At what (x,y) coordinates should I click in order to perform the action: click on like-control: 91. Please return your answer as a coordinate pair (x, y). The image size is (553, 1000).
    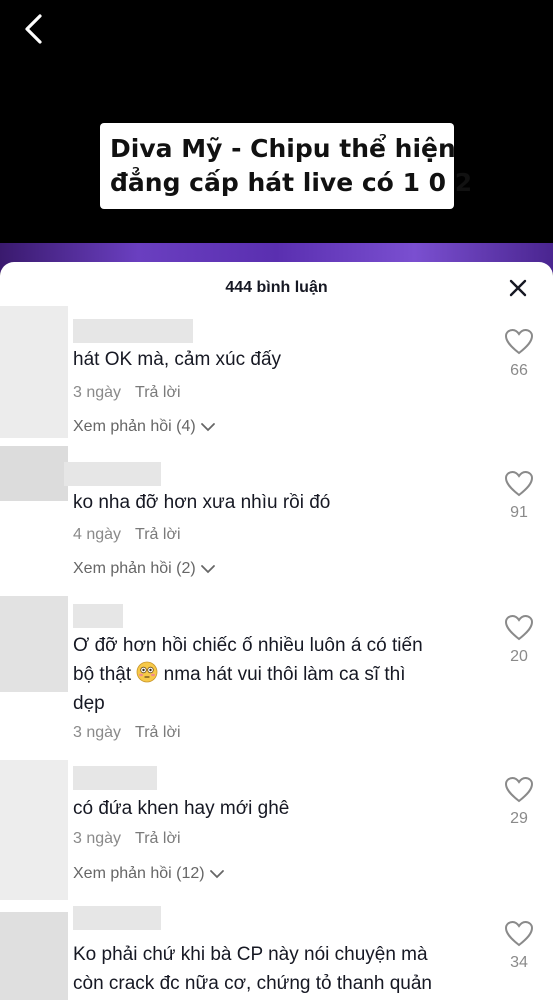
    Looking at the image, I should click on (519, 496).